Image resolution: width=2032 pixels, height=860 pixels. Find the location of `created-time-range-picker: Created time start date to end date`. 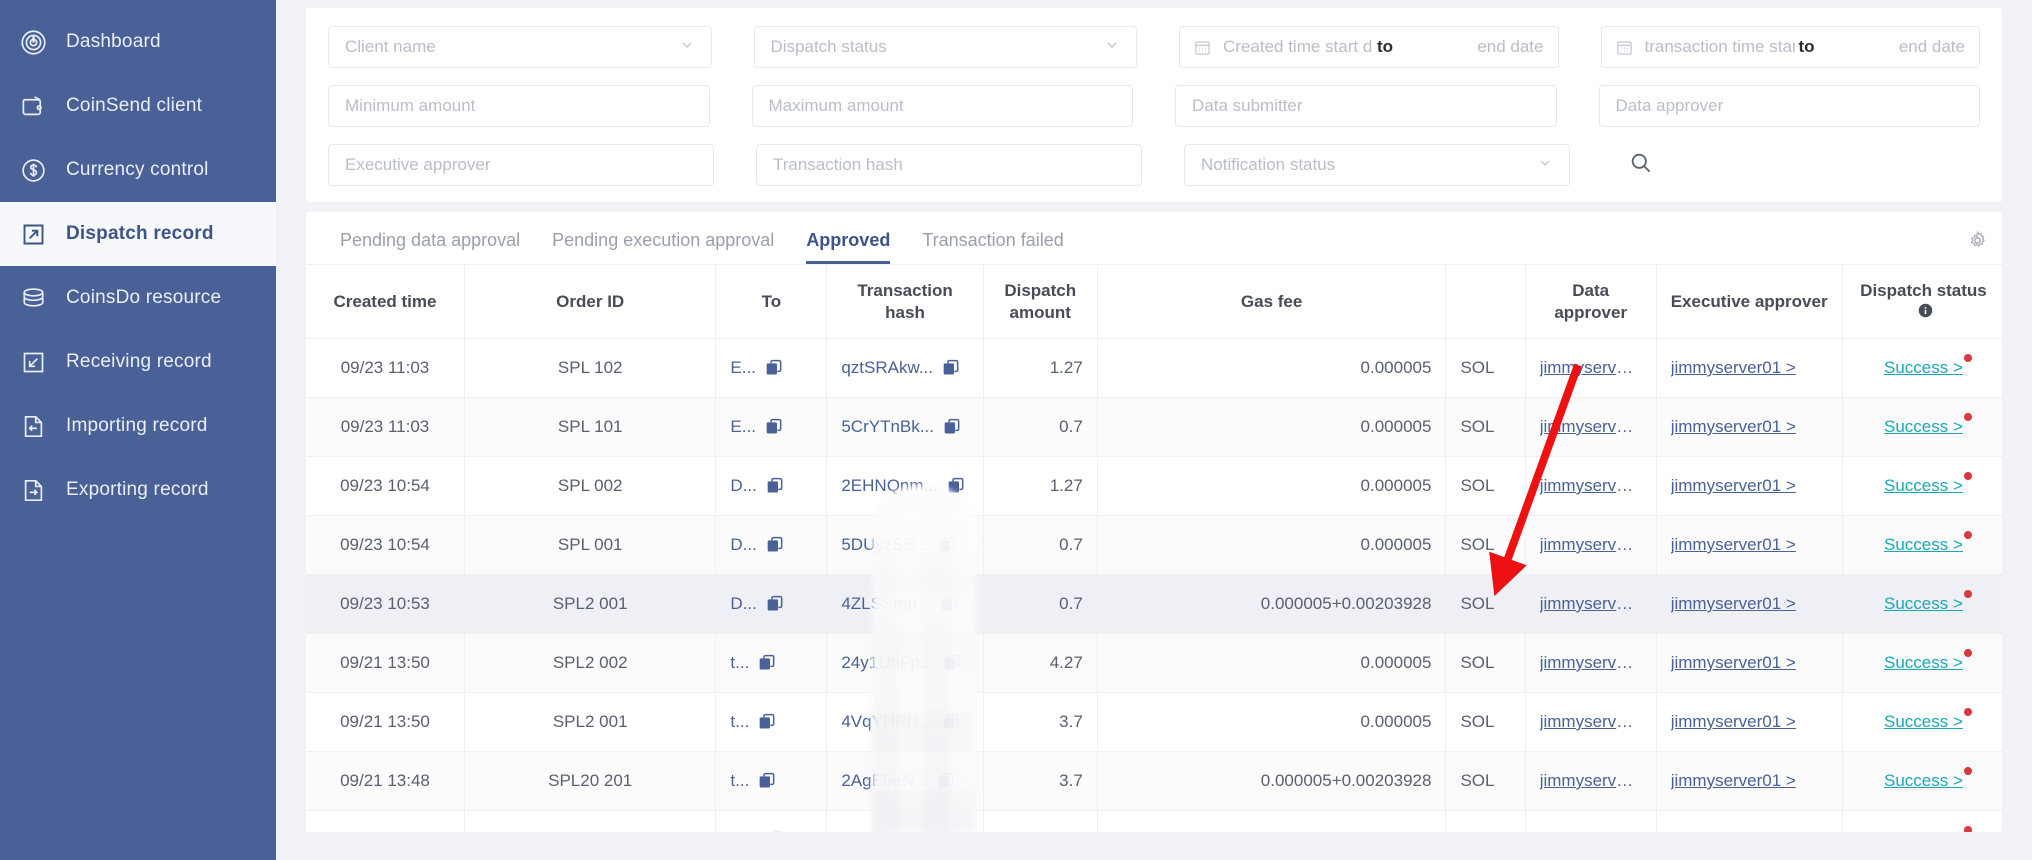

created-time-range-picker: Created time start date to end date is located at coordinates (1369, 47).